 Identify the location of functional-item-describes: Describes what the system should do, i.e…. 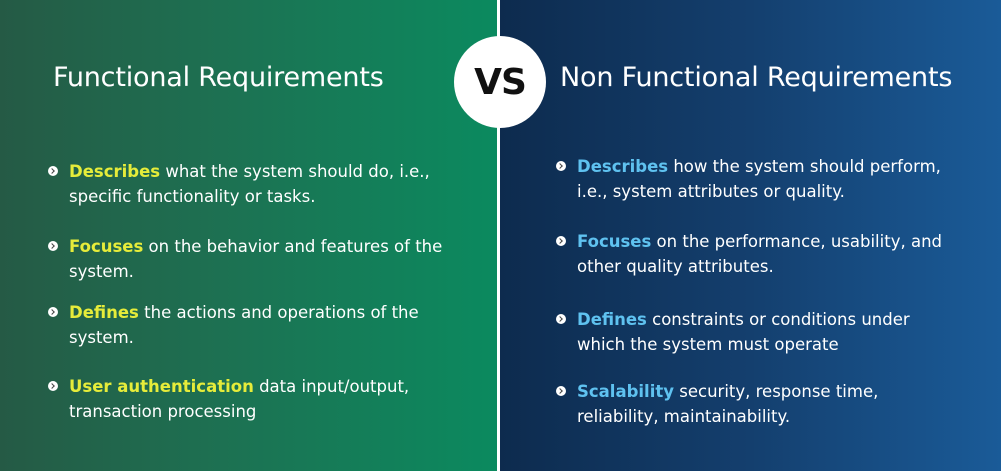
(248, 184).